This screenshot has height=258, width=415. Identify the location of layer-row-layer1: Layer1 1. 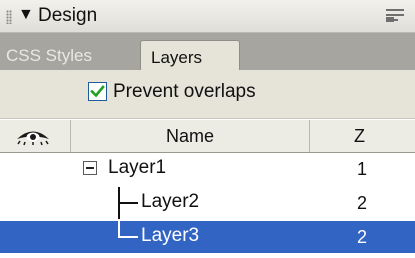
(207, 169).